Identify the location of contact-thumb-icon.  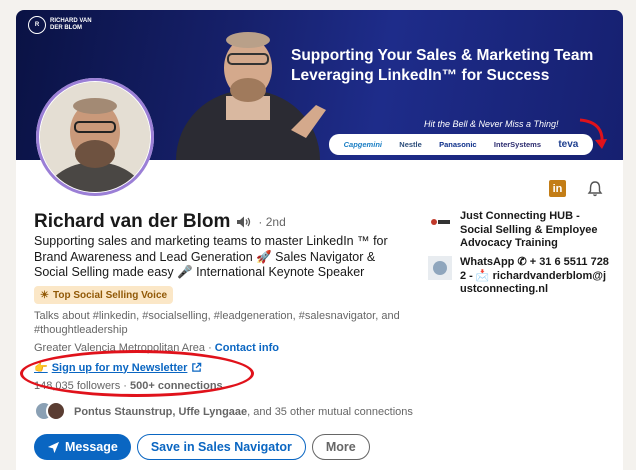
(440, 268).